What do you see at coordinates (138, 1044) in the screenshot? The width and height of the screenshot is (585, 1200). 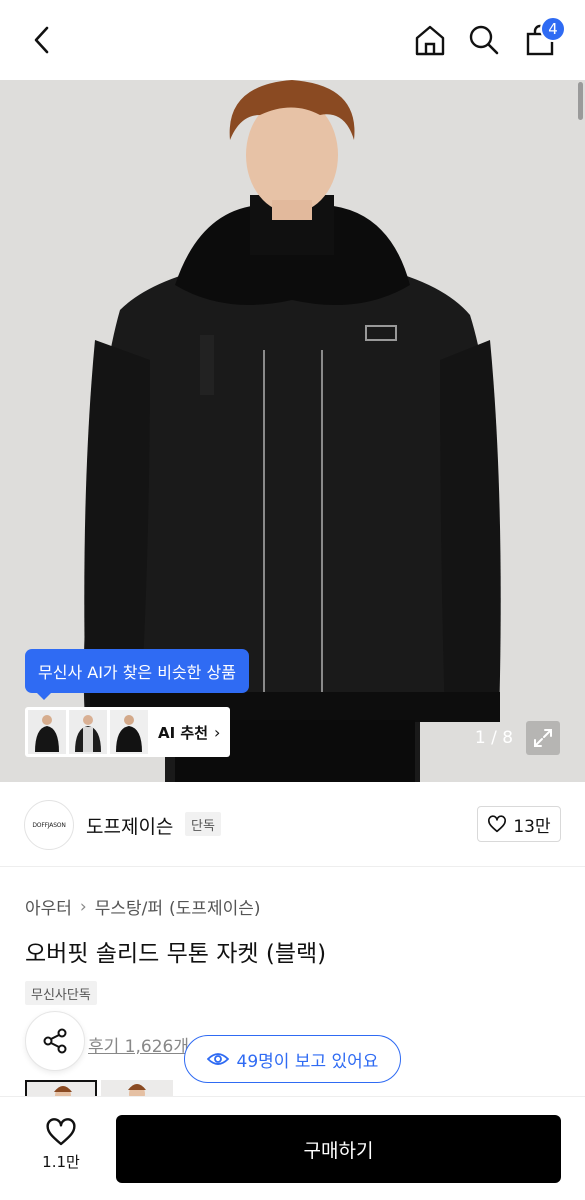 I see `review-link: 후기 1,626개` at bounding box center [138, 1044].